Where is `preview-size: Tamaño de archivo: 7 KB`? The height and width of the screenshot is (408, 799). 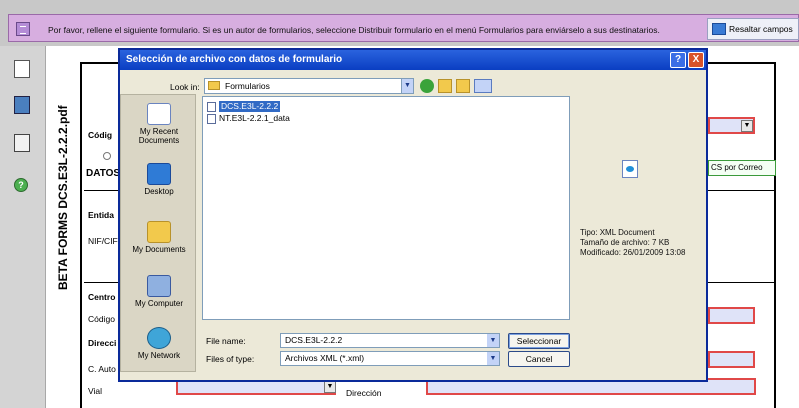
preview-size: Tamaño de archivo: 7 KB is located at coordinates (625, 242).